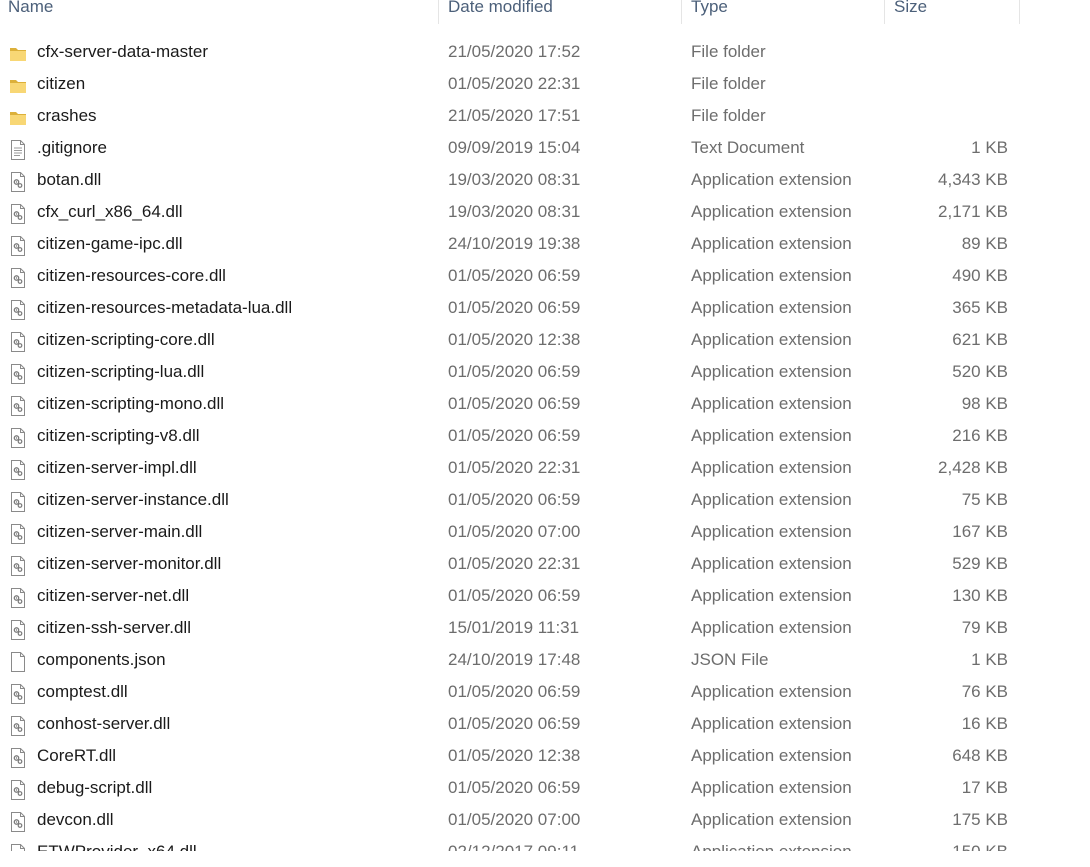 The image size is (1090, 867). What do you see at coordinates (984, 243) in the screenshot?
I see `file-size: 89 KB` at bounding box center [984, 243].